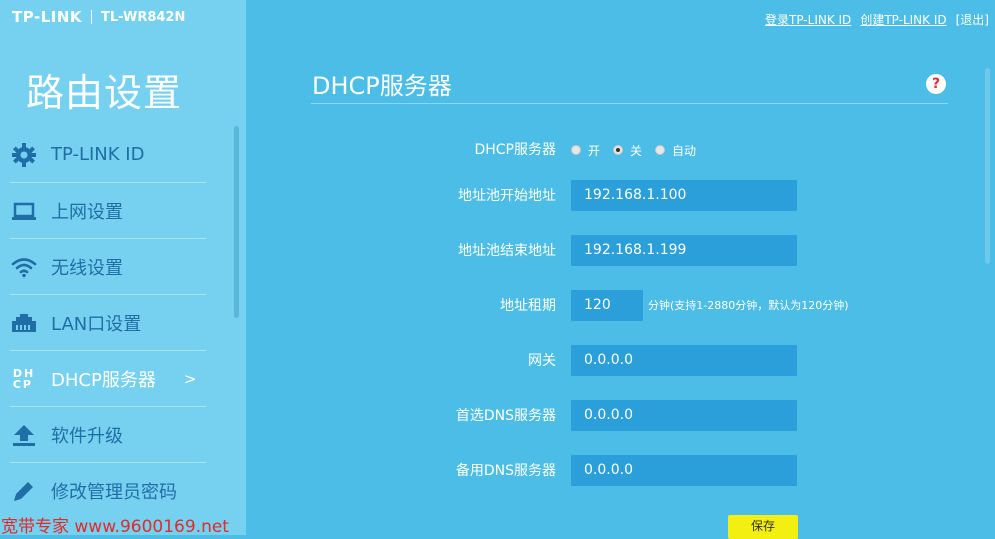  Describe the element at coordinates (594, 150) in the screenshot. I see `radio-label: 开` at that location.